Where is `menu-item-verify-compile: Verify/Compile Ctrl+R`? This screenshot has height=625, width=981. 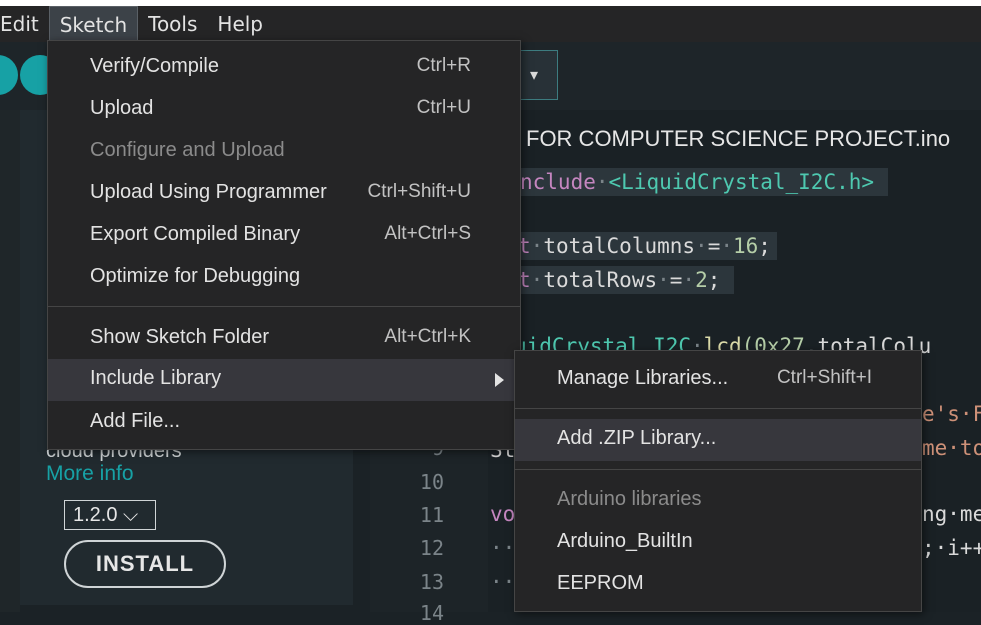
menu-item-verify-compile: Verify/Compile Ctrl+R is located at coordinates (284, 68).